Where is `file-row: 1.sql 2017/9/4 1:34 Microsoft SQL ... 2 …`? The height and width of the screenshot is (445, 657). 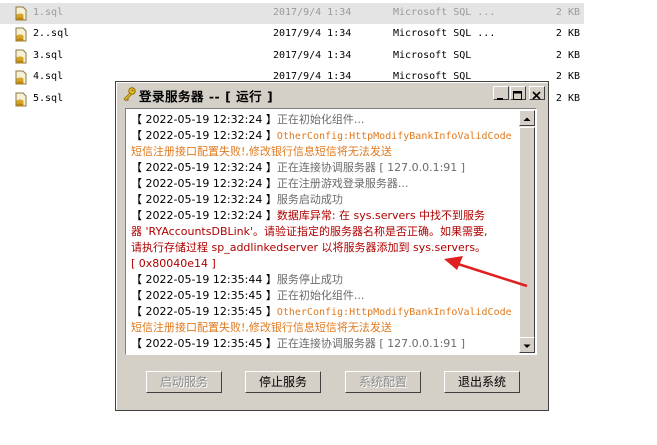
file-row: 1.sql 2017/9/4 1:34 Microsoft SQL ... 2 … is located at coordinates (292, 13).